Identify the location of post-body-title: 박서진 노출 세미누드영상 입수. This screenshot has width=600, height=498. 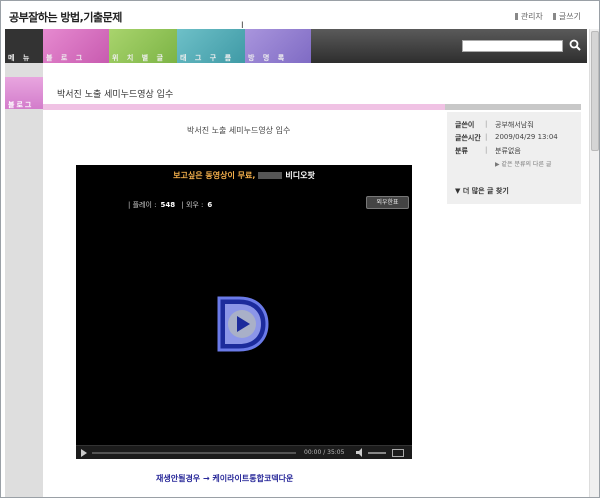
(239, 130).